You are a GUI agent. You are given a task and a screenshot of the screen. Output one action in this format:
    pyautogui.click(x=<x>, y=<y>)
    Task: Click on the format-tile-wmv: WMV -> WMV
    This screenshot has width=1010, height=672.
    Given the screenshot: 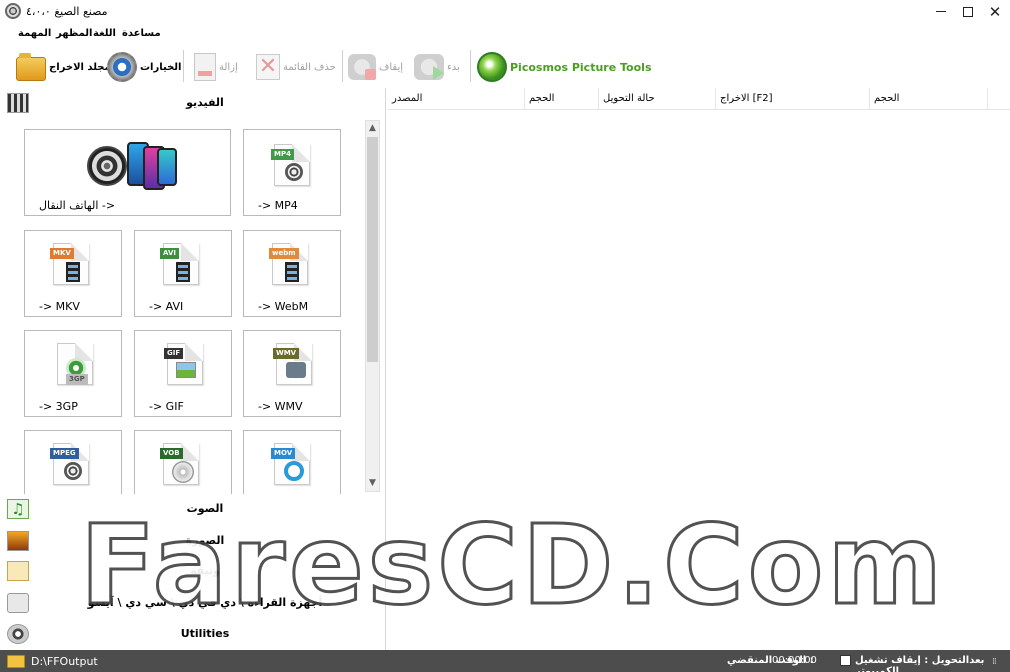 What is the action you would take?
    pyautogui.click(x=292, y=373)
    